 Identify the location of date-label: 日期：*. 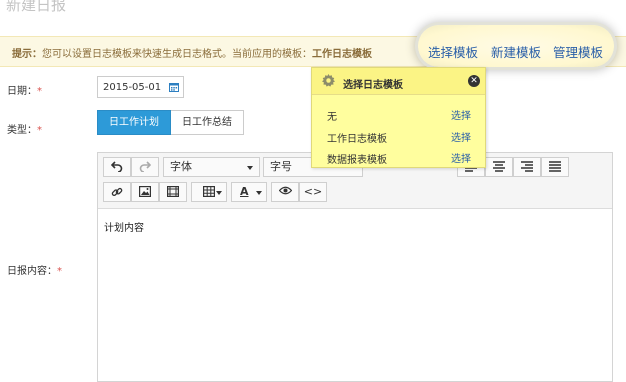
(24, 89).